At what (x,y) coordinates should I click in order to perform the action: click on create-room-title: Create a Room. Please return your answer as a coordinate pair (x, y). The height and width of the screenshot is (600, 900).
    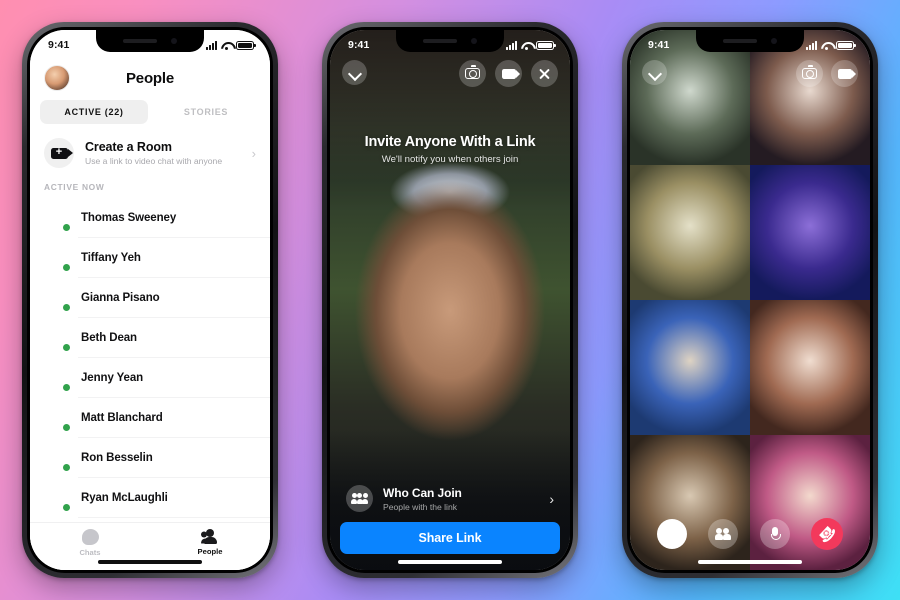
    Looking at the image, I should click on (128, 147).